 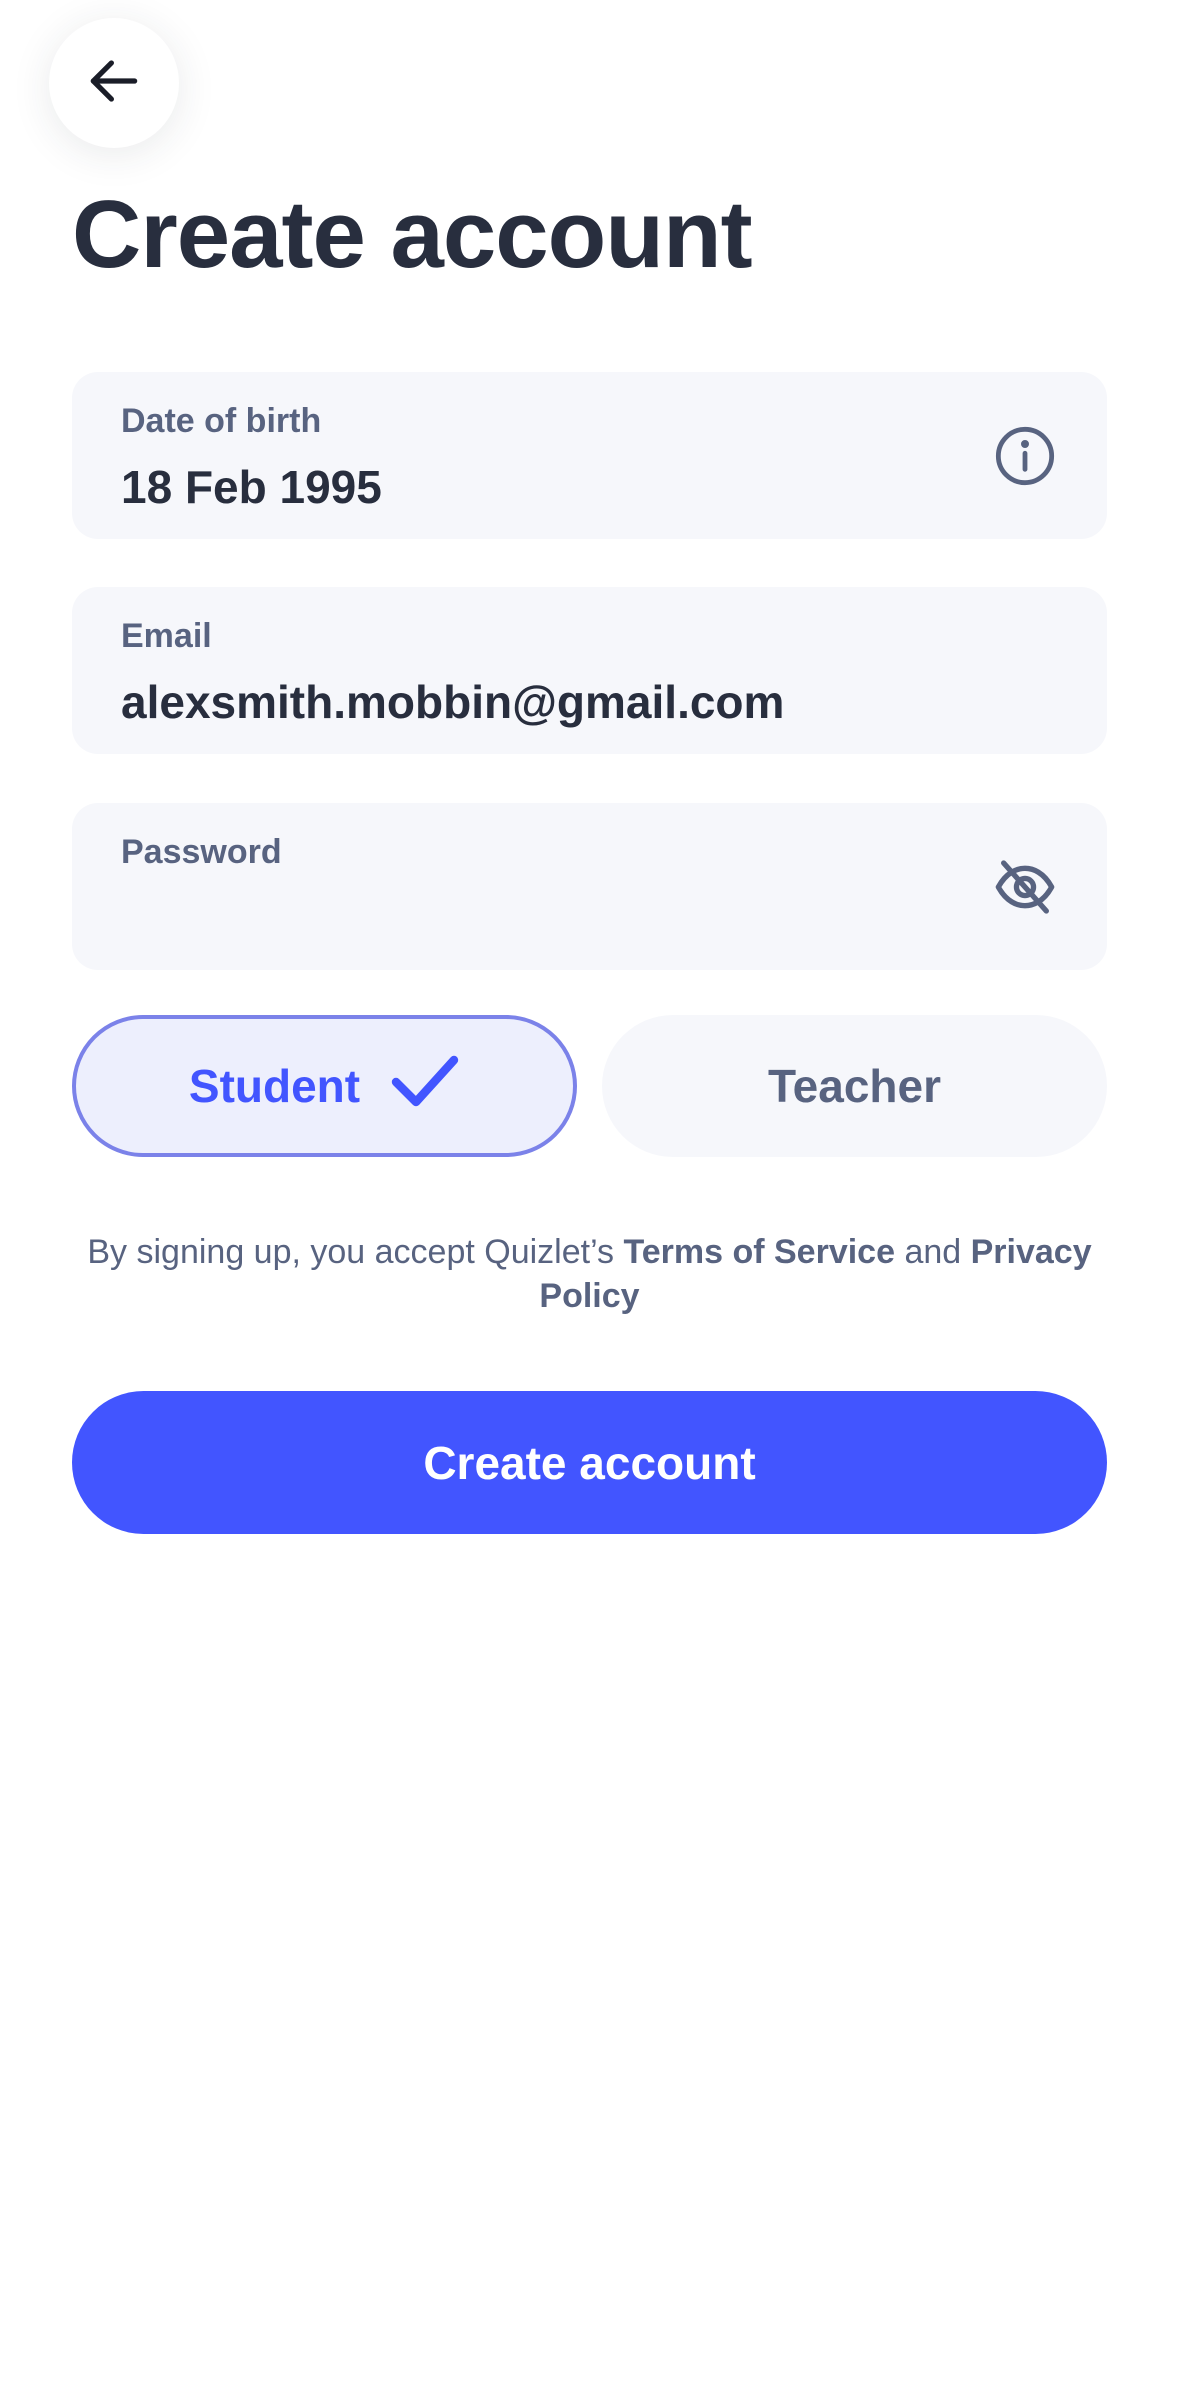 I want to click on password-field: Password, so click(x=589, y=886).